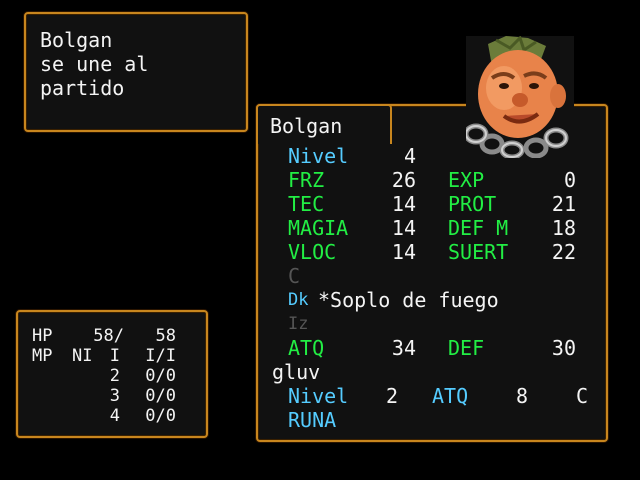 The height and width of the screenshot is (480, 640). What do you see at coordinates (306, 204) in the screenshot?
I see `tec-label: TEC` at bounding box center [306, 204].